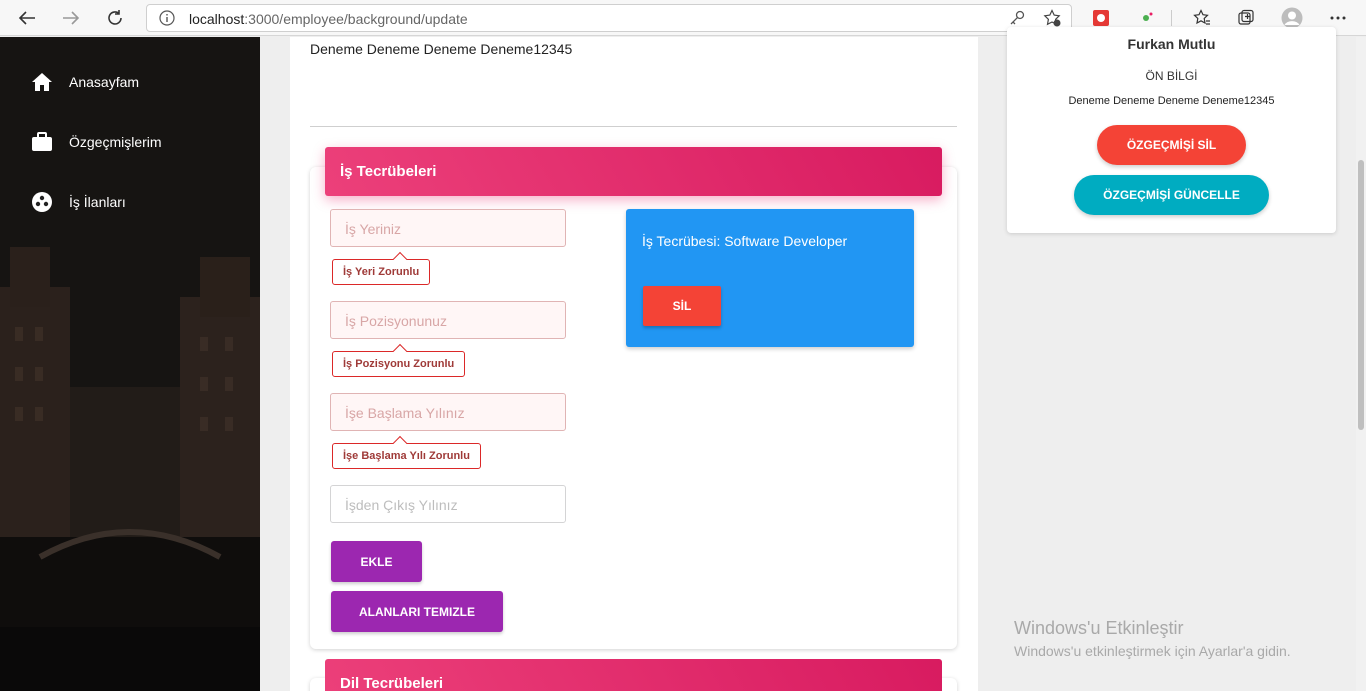  Describe the element at coordinates (633, 171) in the screenshot. I see `experience-header: İş Tecrübeleri` at that location.